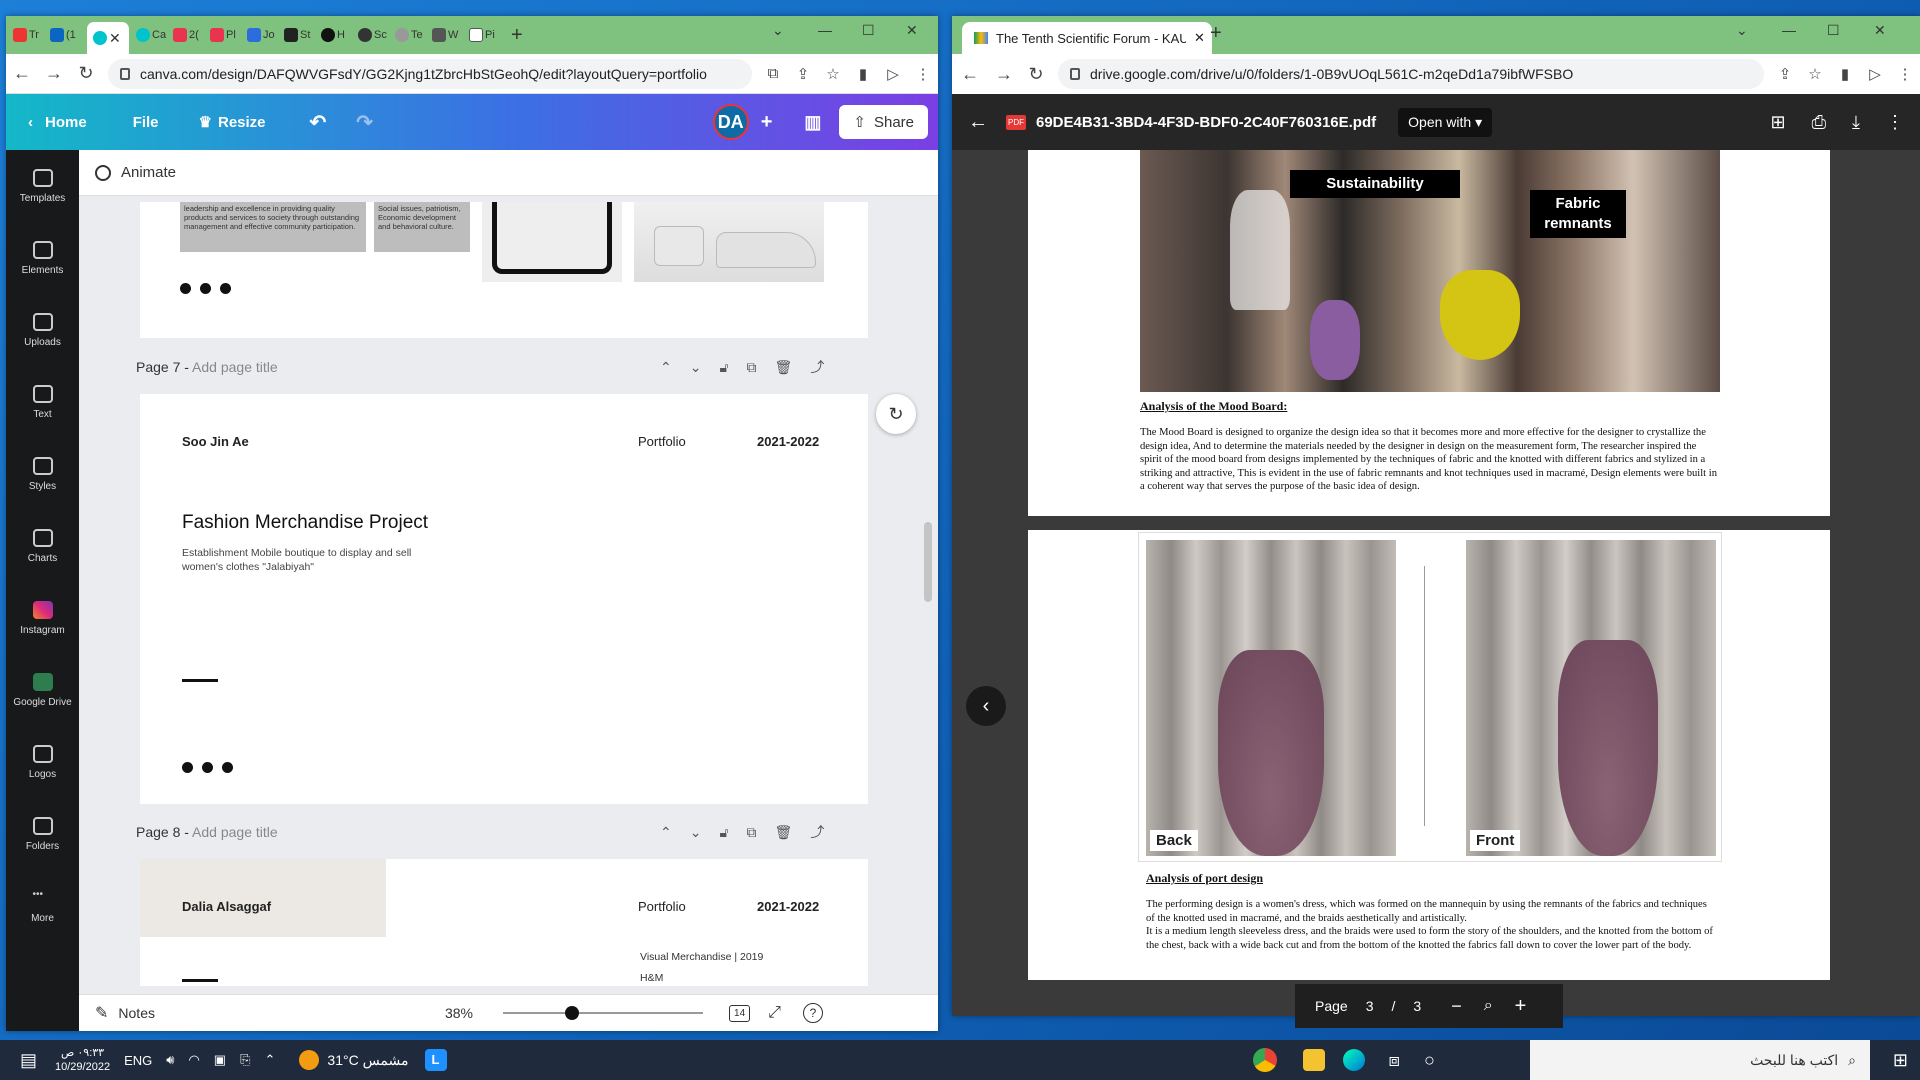 Image resolution: width=1920 pixels, height=1080 pixels. Describe the element at coordinates (42, 474) in the screenshot. I see `sidebar-item-styles: Styles` at that location.